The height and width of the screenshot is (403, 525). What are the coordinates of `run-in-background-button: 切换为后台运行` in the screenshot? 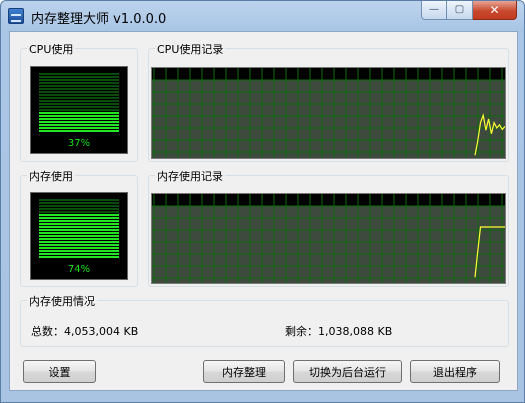 It's located at (347, 371).